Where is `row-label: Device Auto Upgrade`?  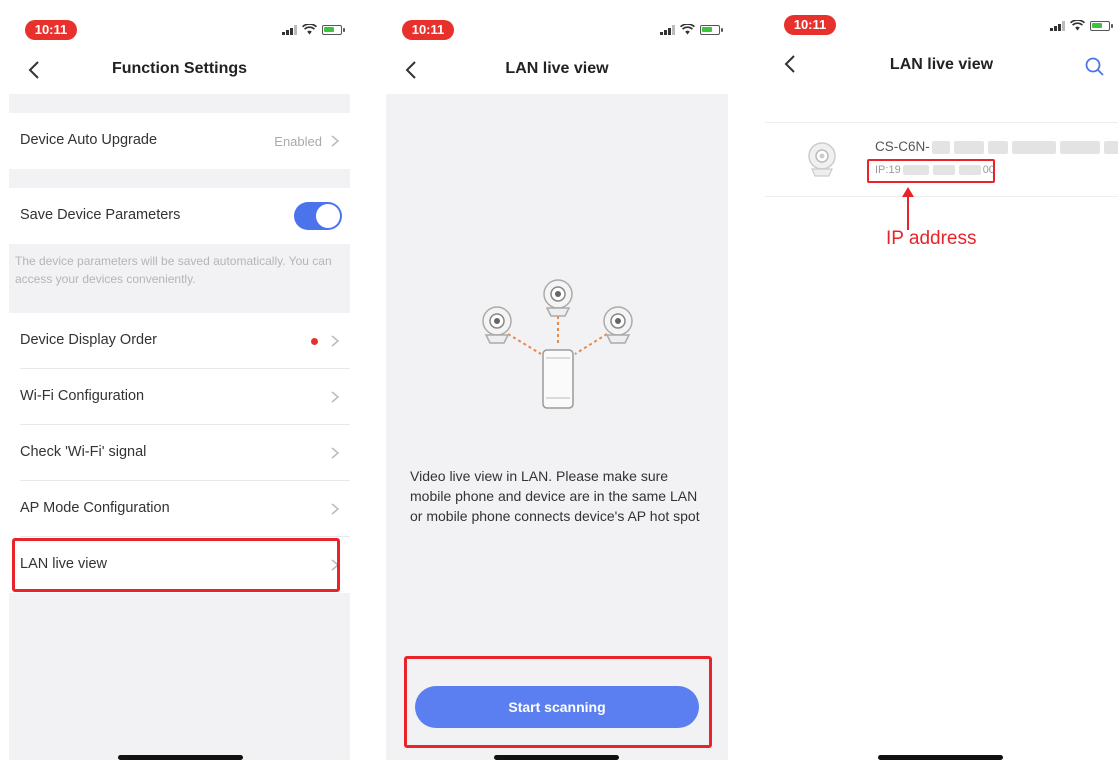
row-label: Device Auto Upgrade is located at coordinates (89, 140).